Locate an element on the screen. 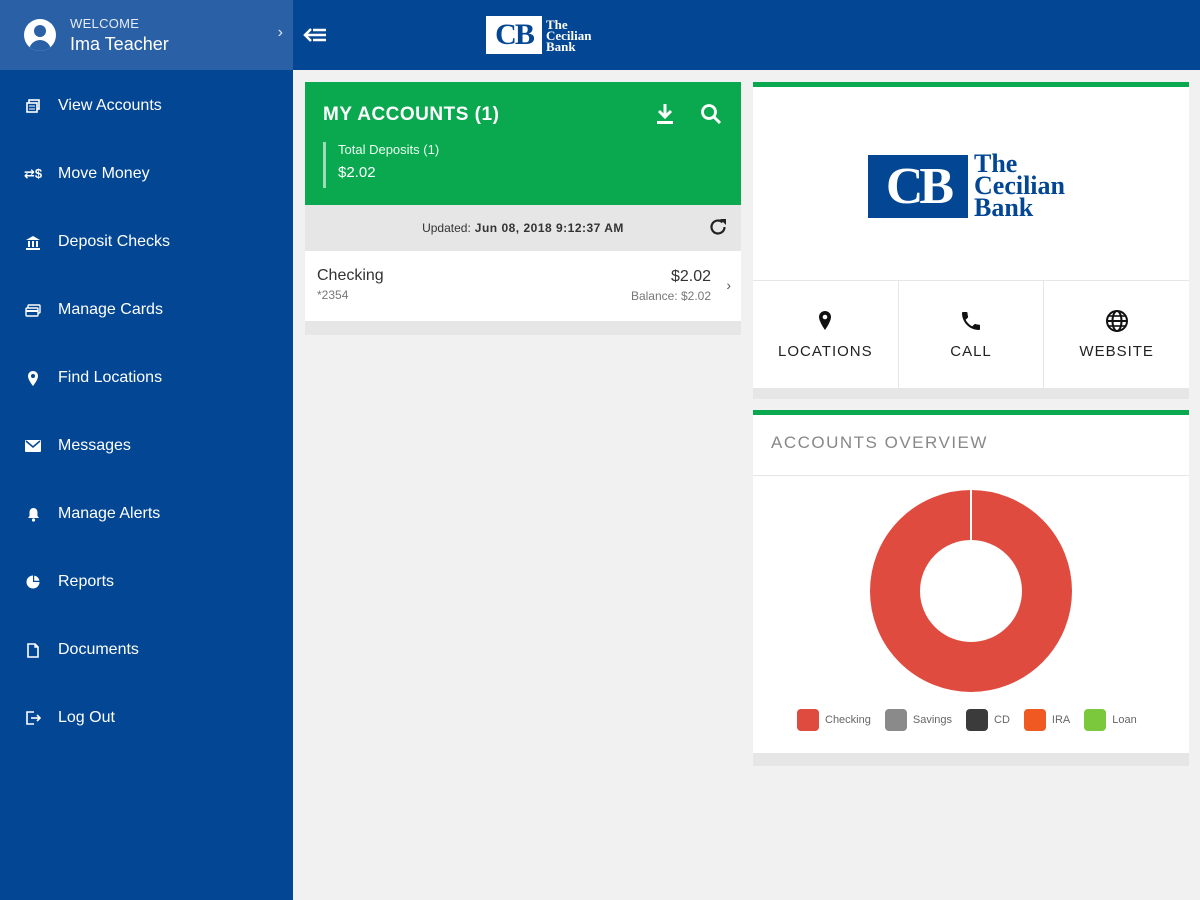 This screenshot has width=1200, height=900. chart-legend: Checking Savings CD IRA Loan is located at coordinates (967, 720).